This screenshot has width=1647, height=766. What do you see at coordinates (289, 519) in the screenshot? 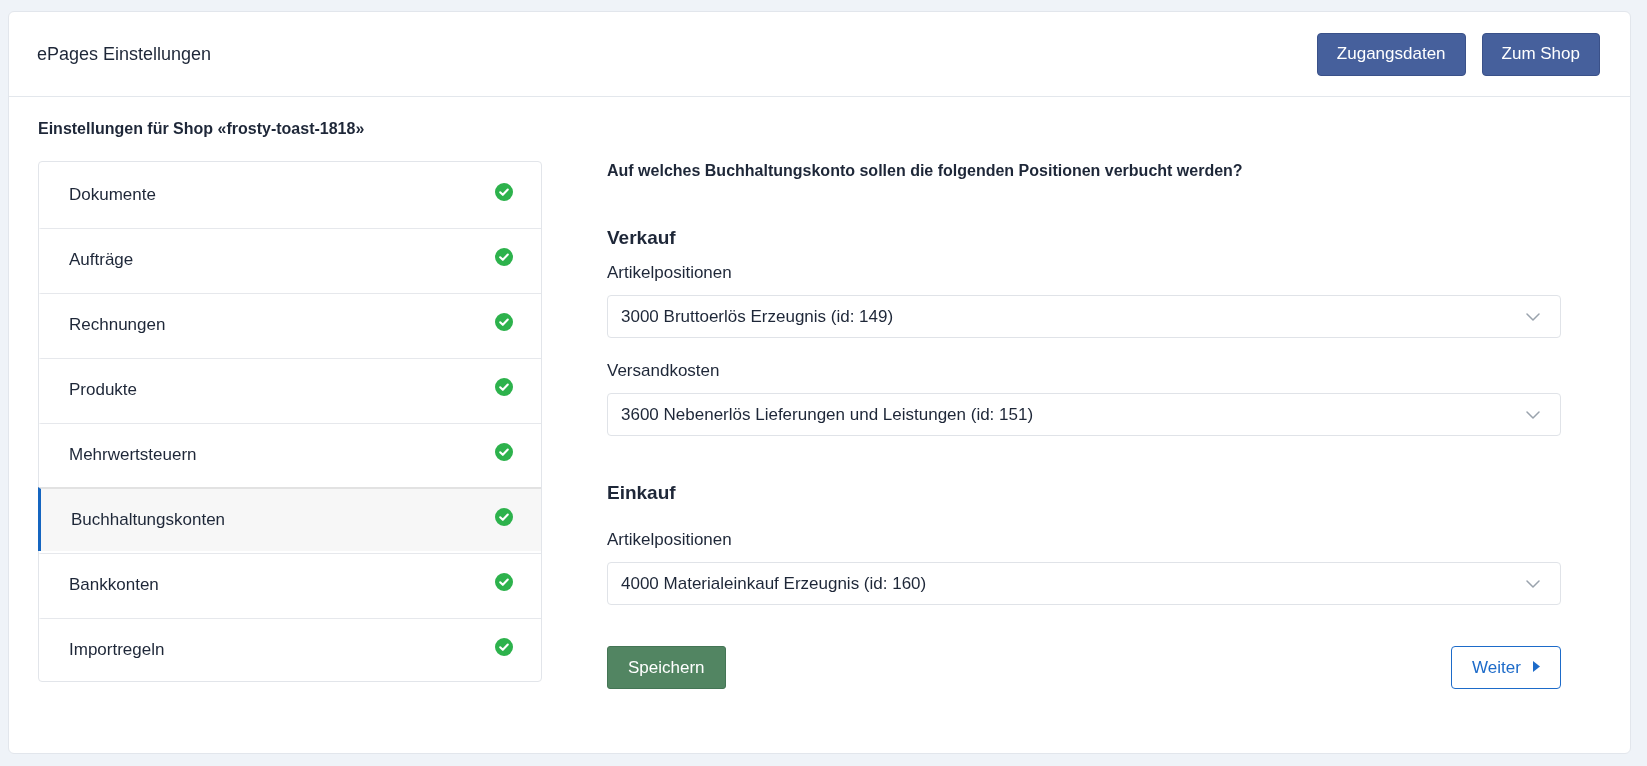
I see `sidebar-item: Buchhaltungskonten` at bounding box center [289, 519].